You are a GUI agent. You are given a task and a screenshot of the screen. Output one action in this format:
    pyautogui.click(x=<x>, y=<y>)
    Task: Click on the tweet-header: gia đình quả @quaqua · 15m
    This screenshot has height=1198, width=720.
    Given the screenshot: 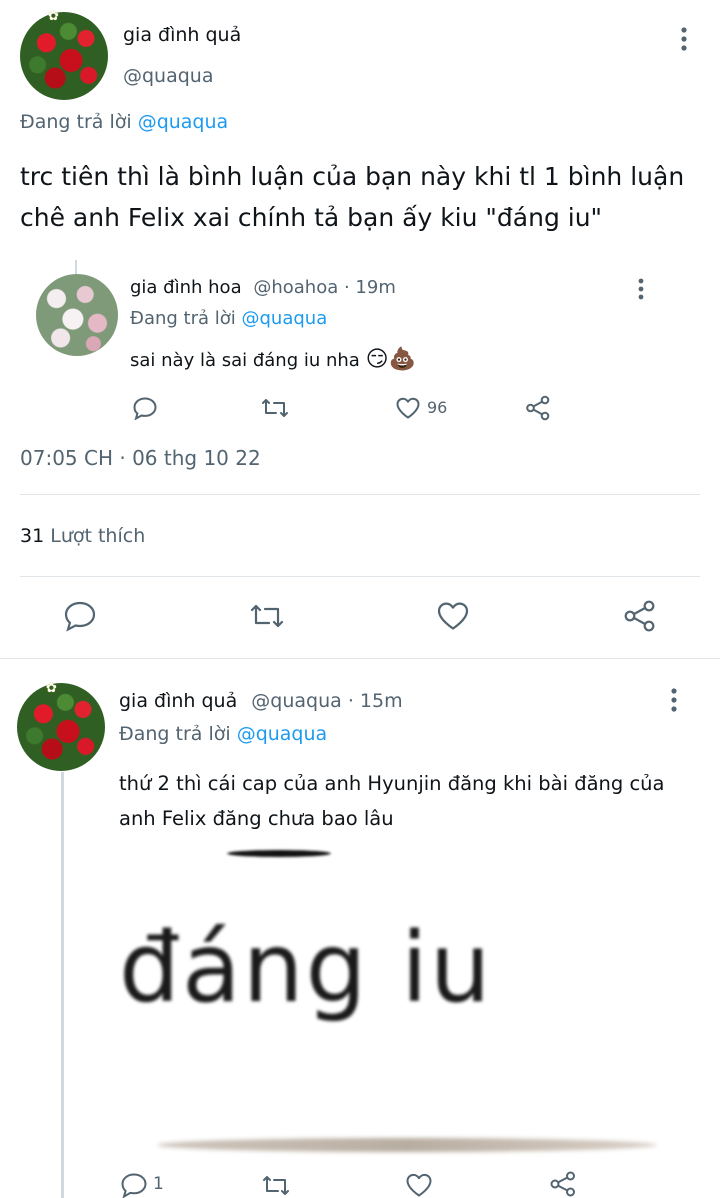 What is the action you would take?
    pyautogui.click(x=261, y=701)
    